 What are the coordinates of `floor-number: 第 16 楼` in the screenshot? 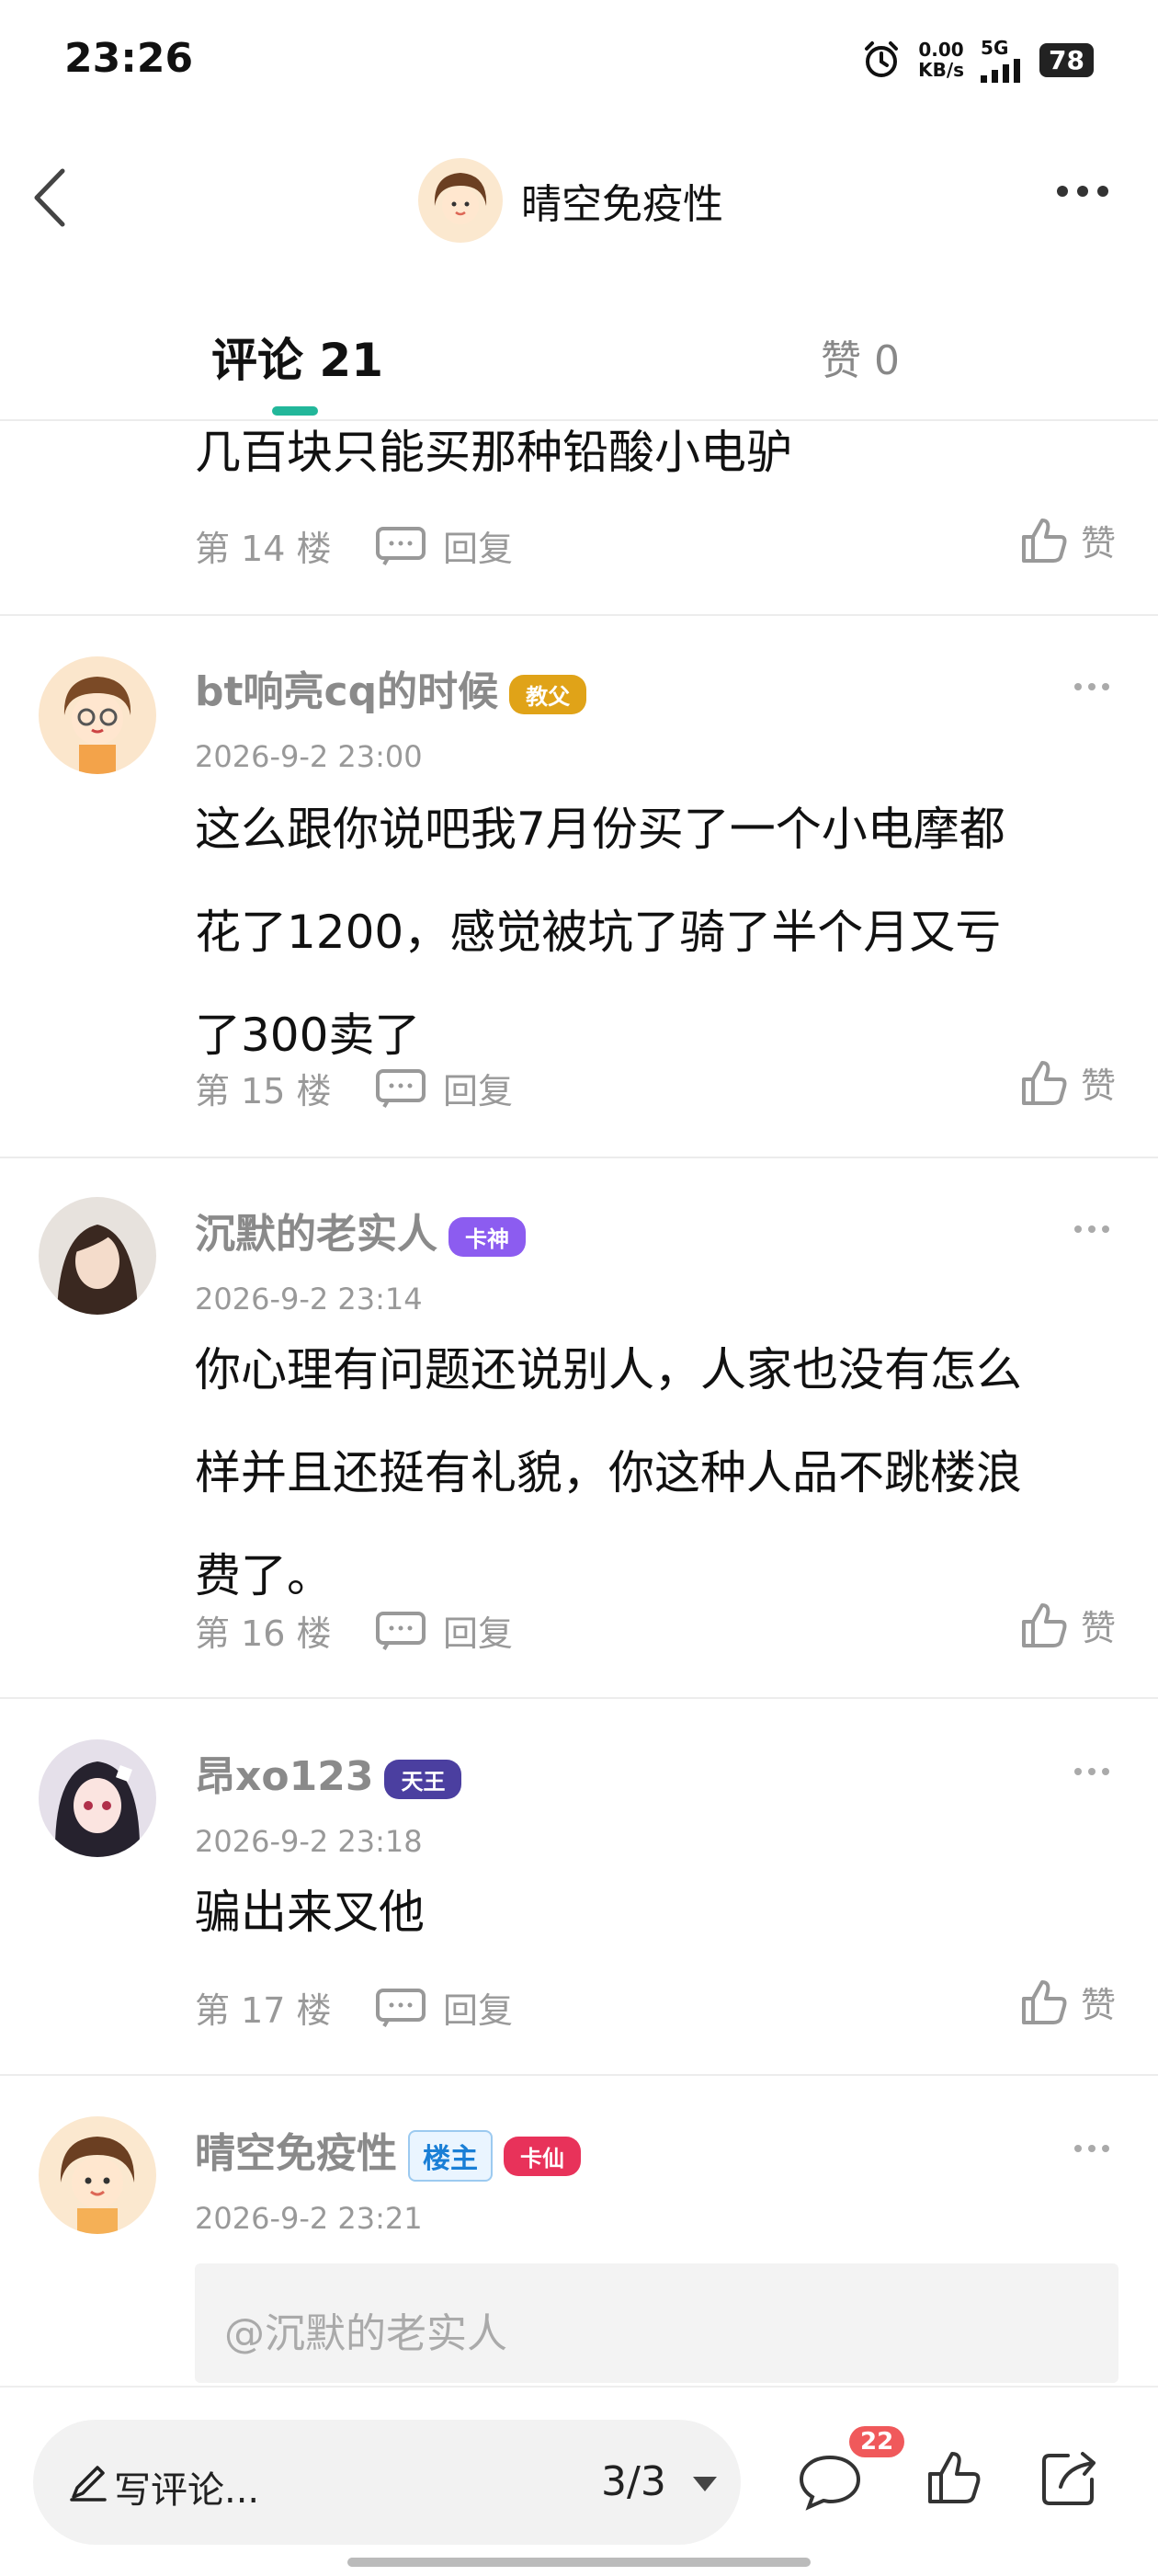 It's located at (263, 1633).